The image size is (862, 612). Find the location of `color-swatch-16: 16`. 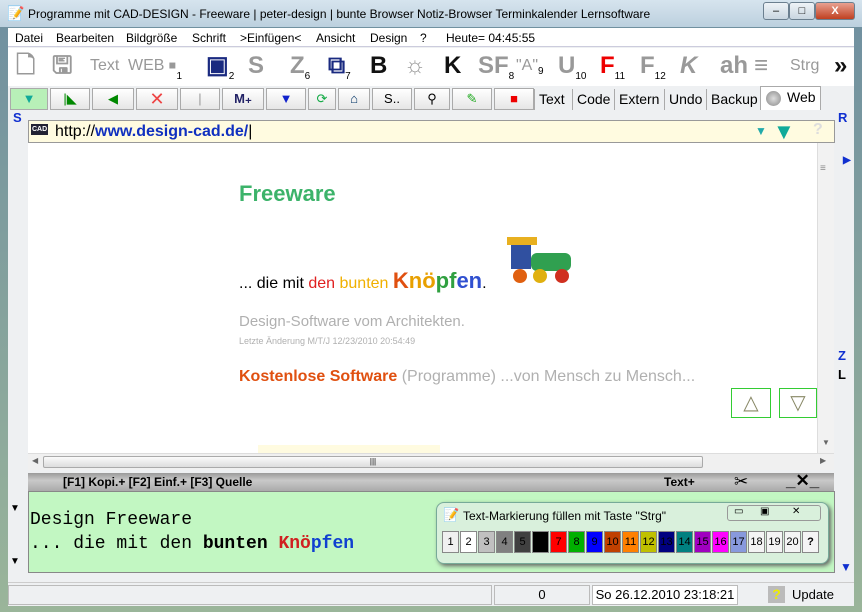

color-swatch-16: 16 is located at coordinates (720, 542).